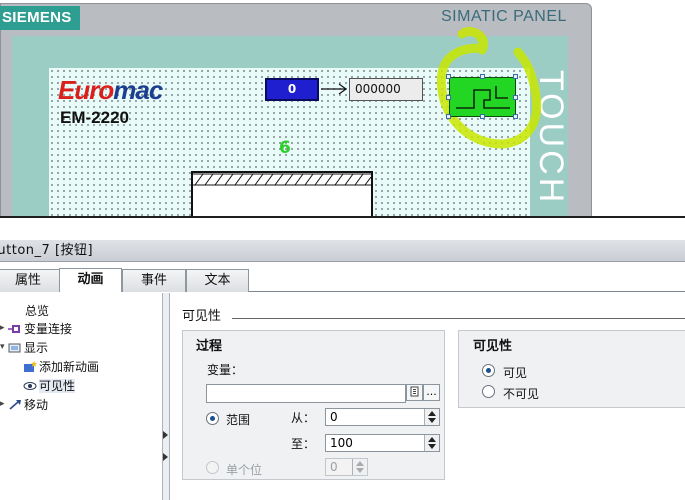  Describe the element at coordinates (238, 420) in the screenshot. I see `range-label: 范围` at that location.